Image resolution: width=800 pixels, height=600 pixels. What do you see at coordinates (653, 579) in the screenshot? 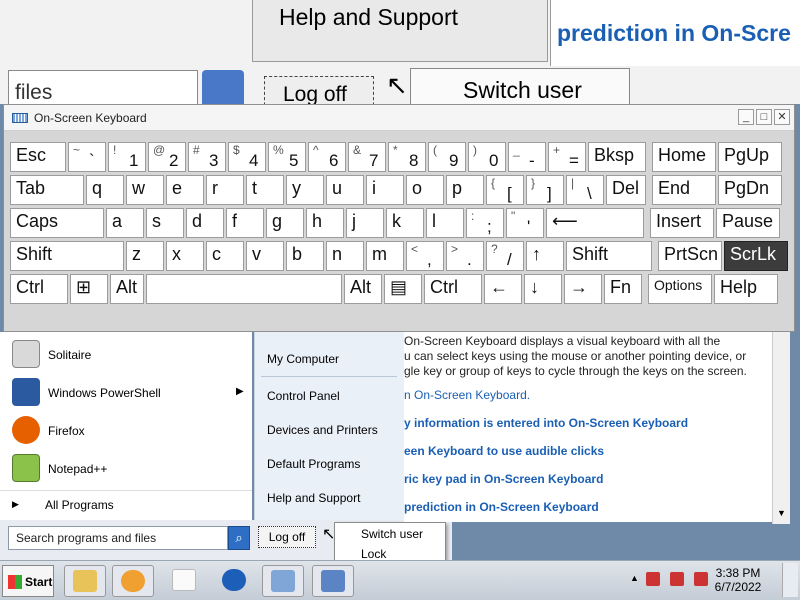
I see `network-icon` at bounding box center [653, 579].